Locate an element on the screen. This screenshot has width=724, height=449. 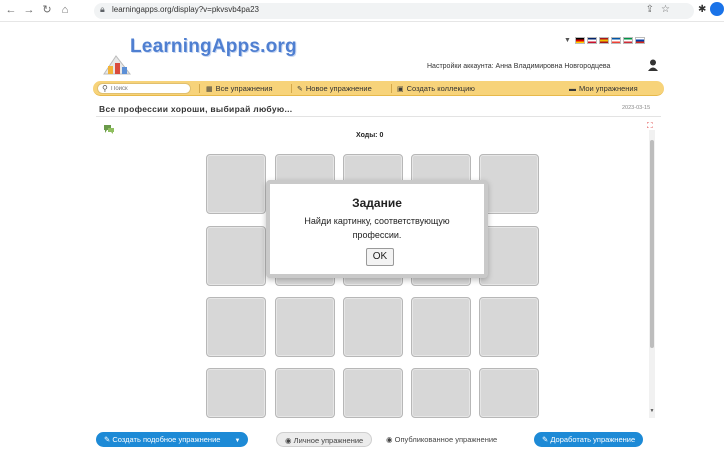
published-exercise-option: ◉ Опубликованное упражнение is located at coordinates (442, 439).